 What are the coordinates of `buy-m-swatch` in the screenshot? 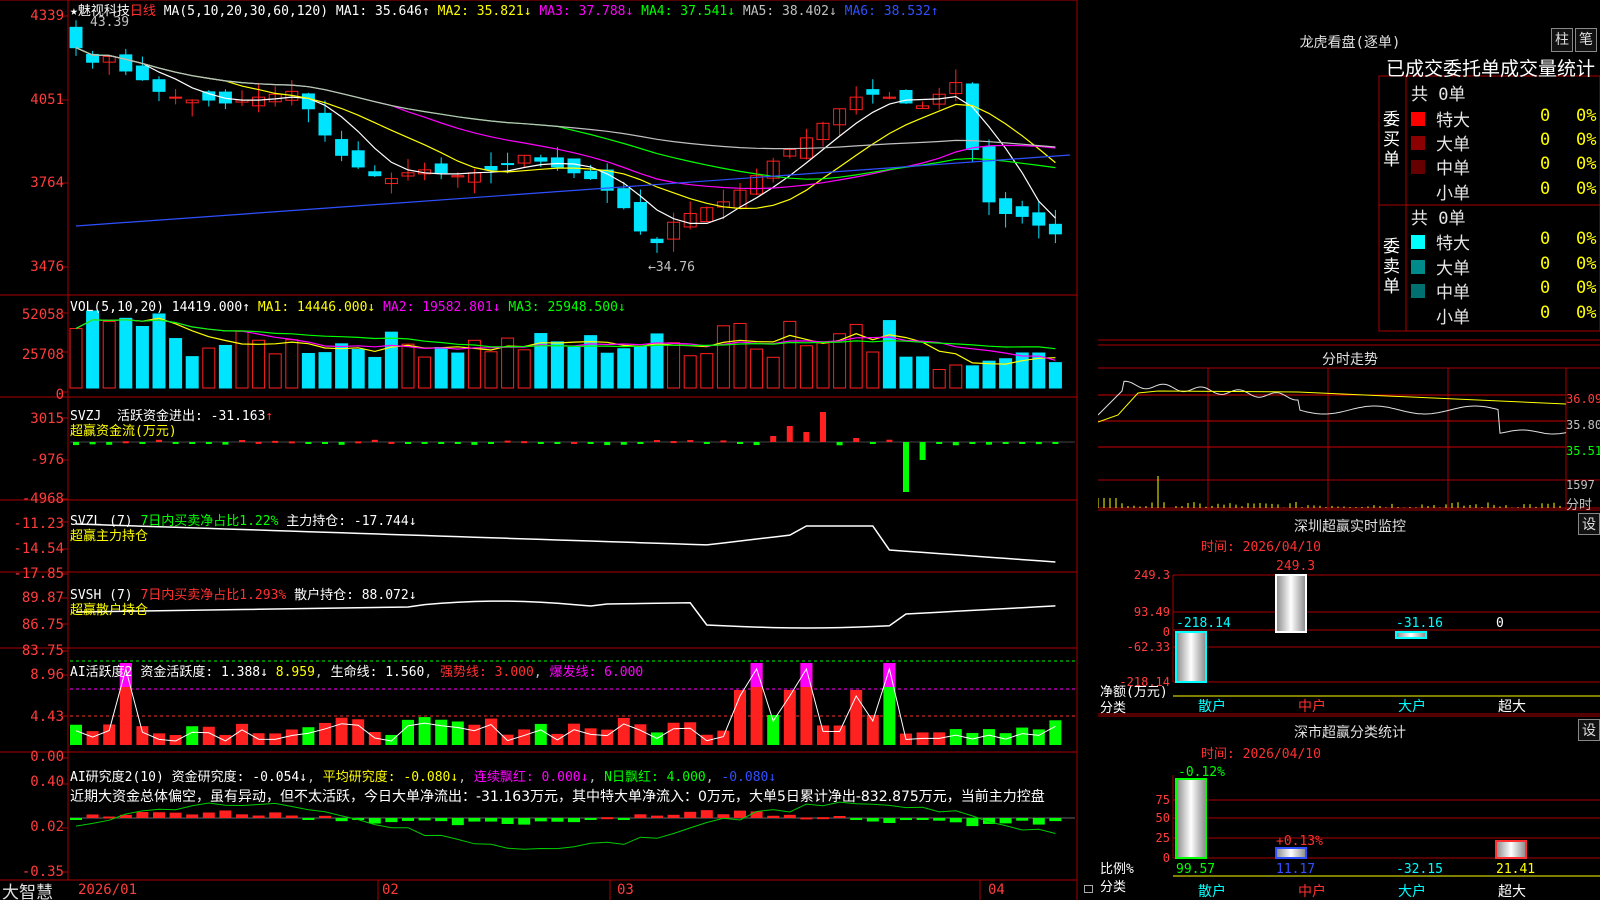 It's located at (1418, 167).